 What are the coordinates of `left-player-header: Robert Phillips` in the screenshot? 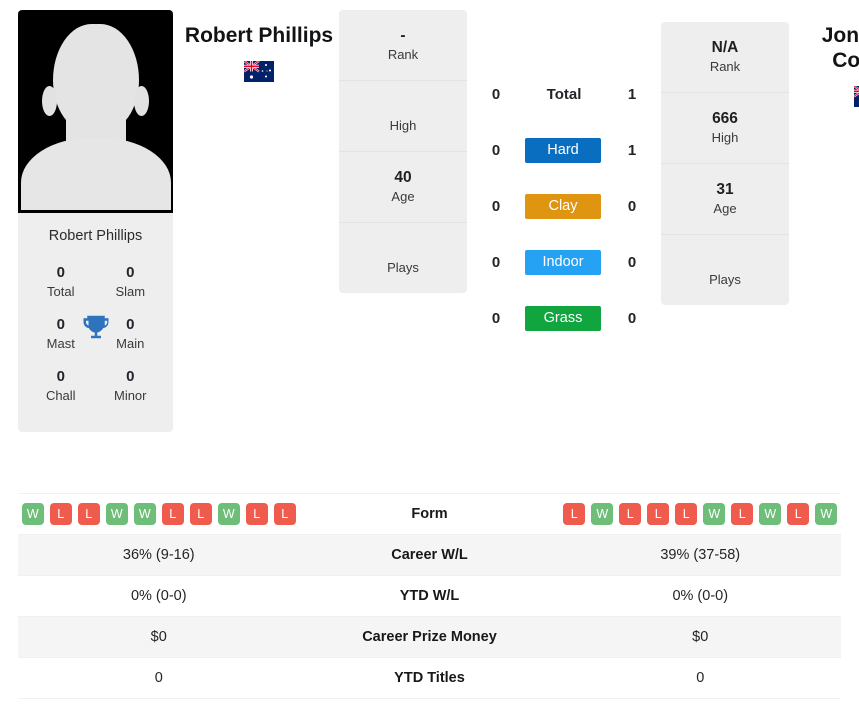 It's located at (259, 46).